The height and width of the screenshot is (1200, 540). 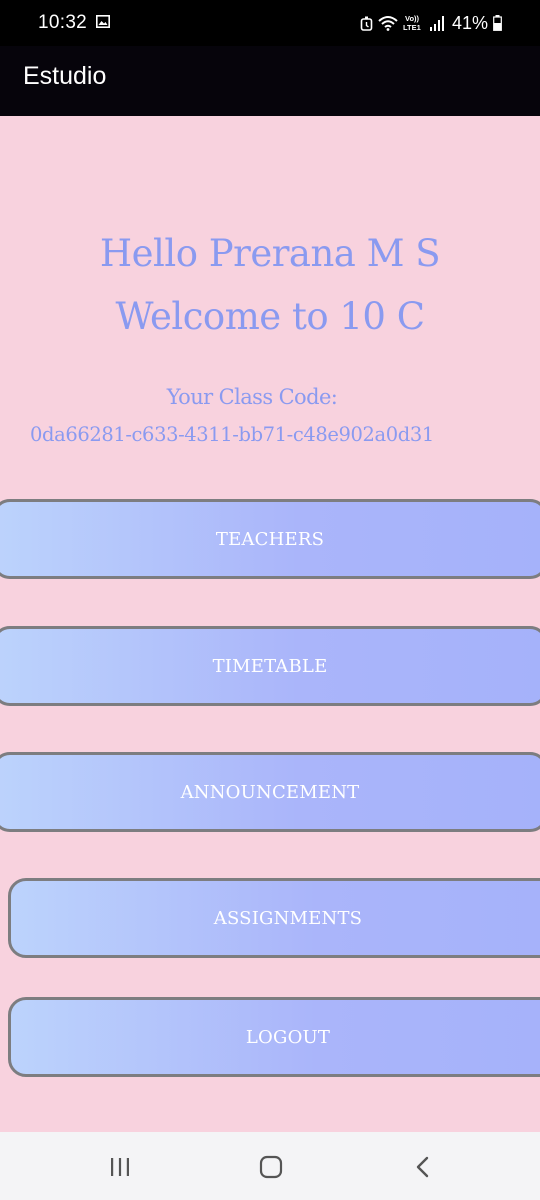 I want to click on teachers-button: TEACHERS, so click(x=270, y=539).